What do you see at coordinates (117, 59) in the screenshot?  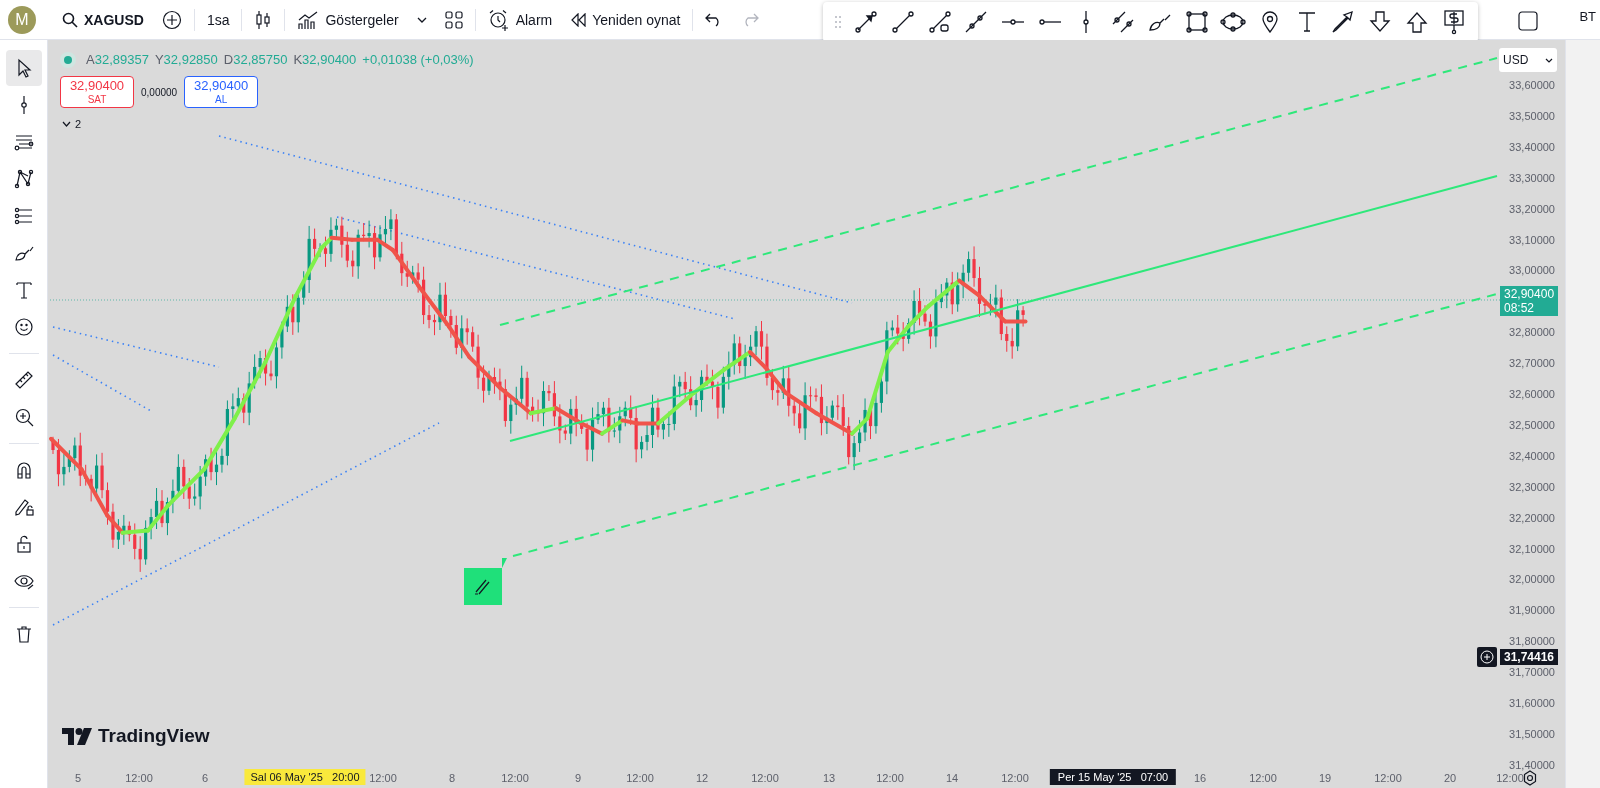 I see `ohlc-value: A32,89357` at bounding box center [117, 59].